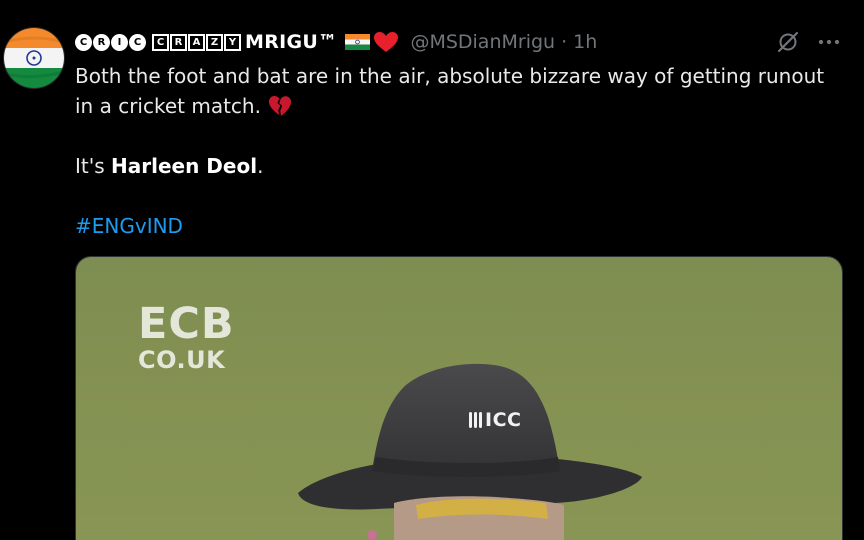  Describe the element at coordinates (214, 42) in the screenshot. I see `name-glyph: Z` at that location.